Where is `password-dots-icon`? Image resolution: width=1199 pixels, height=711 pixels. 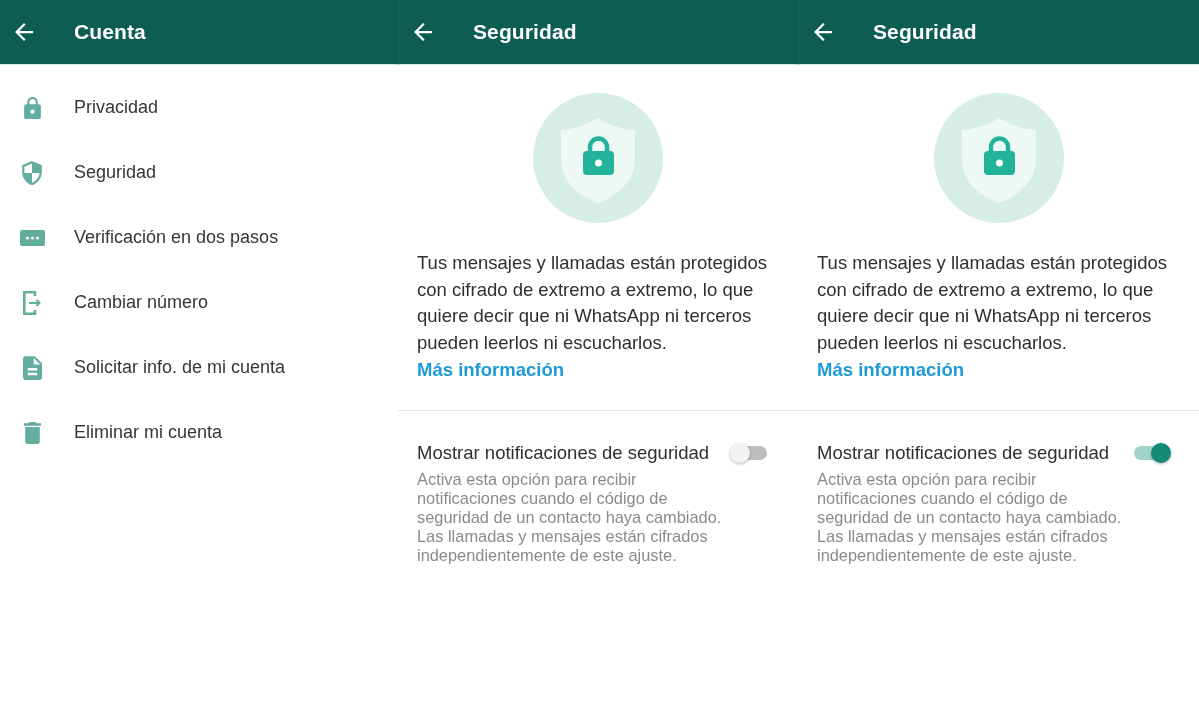 password-dots-icon is located at coordinates (32, 237).